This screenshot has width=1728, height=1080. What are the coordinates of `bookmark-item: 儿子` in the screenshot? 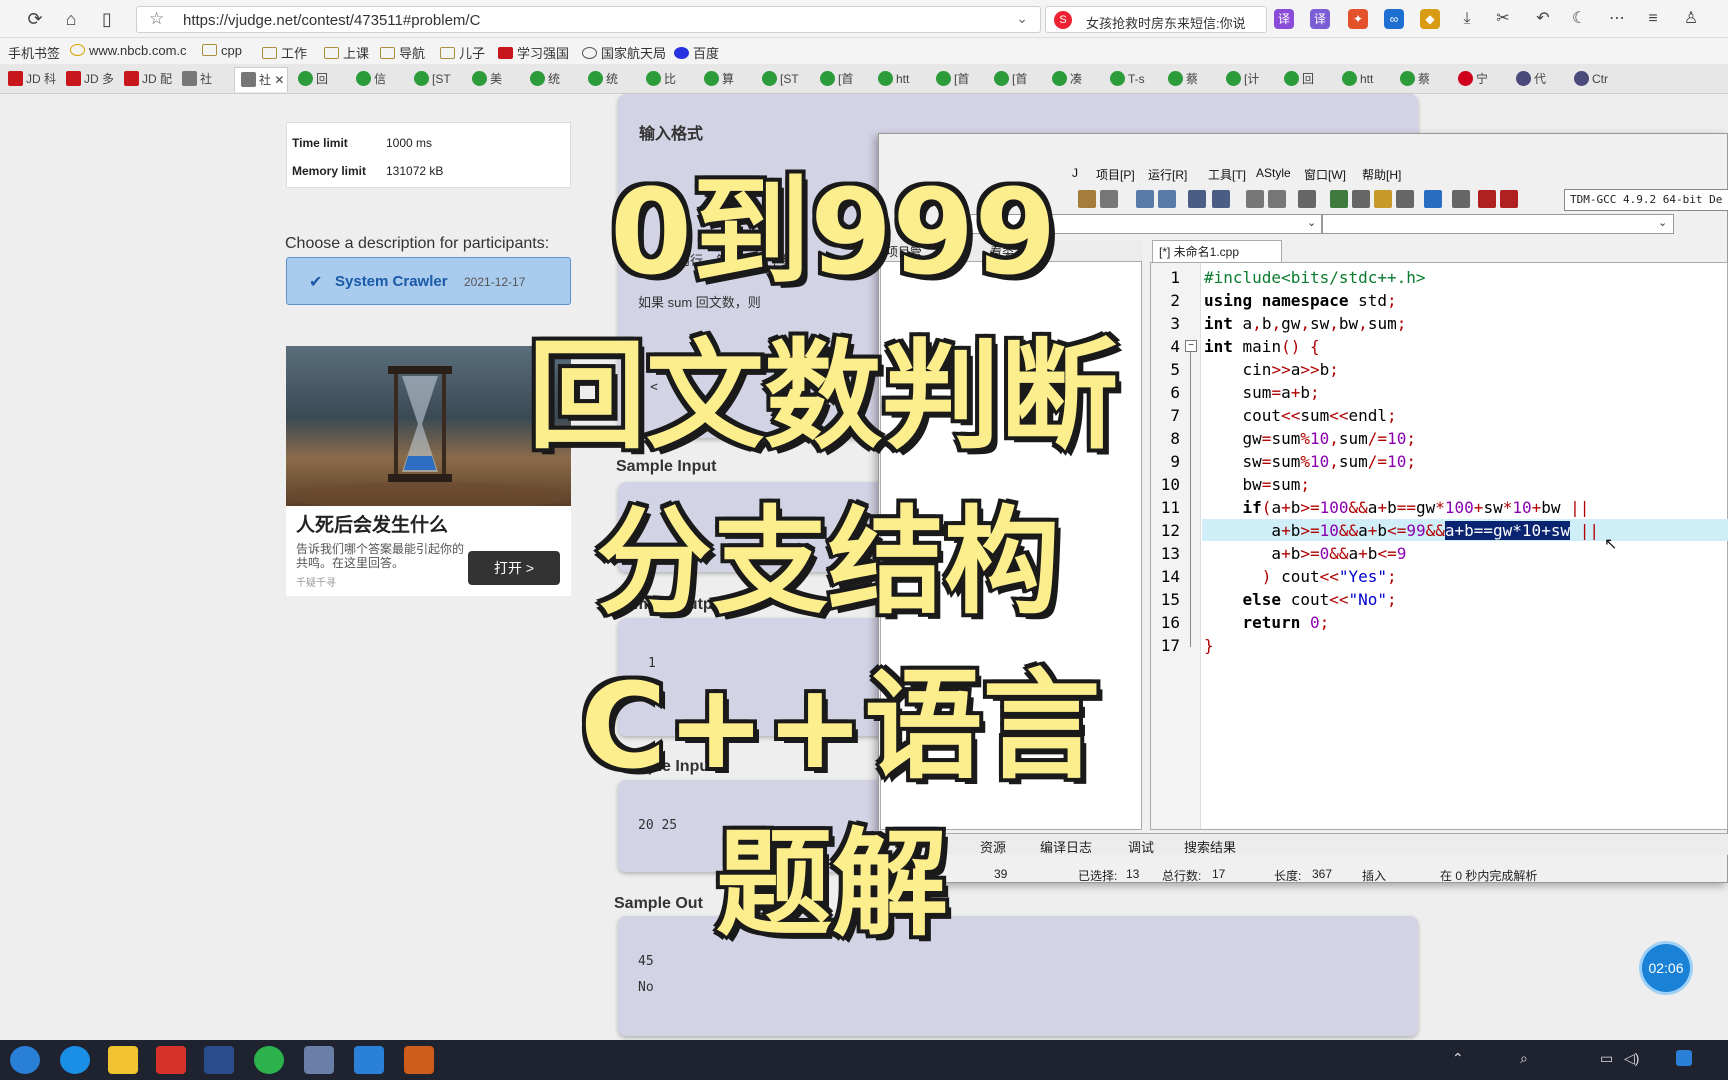 It's located at (462, 52).